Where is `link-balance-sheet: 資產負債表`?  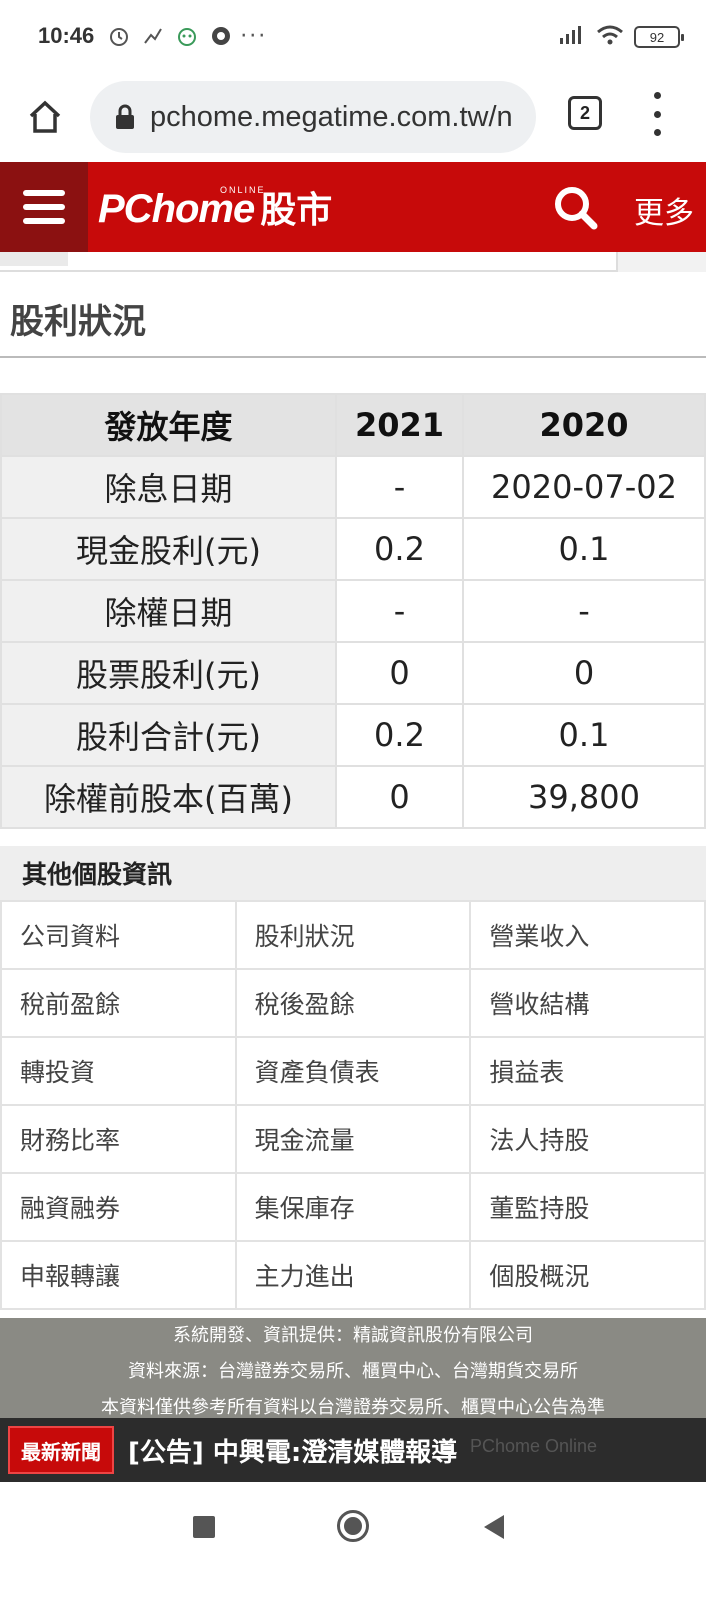 link-balance-sheet: 資產負債表 is located at coordinates (353, 1071).